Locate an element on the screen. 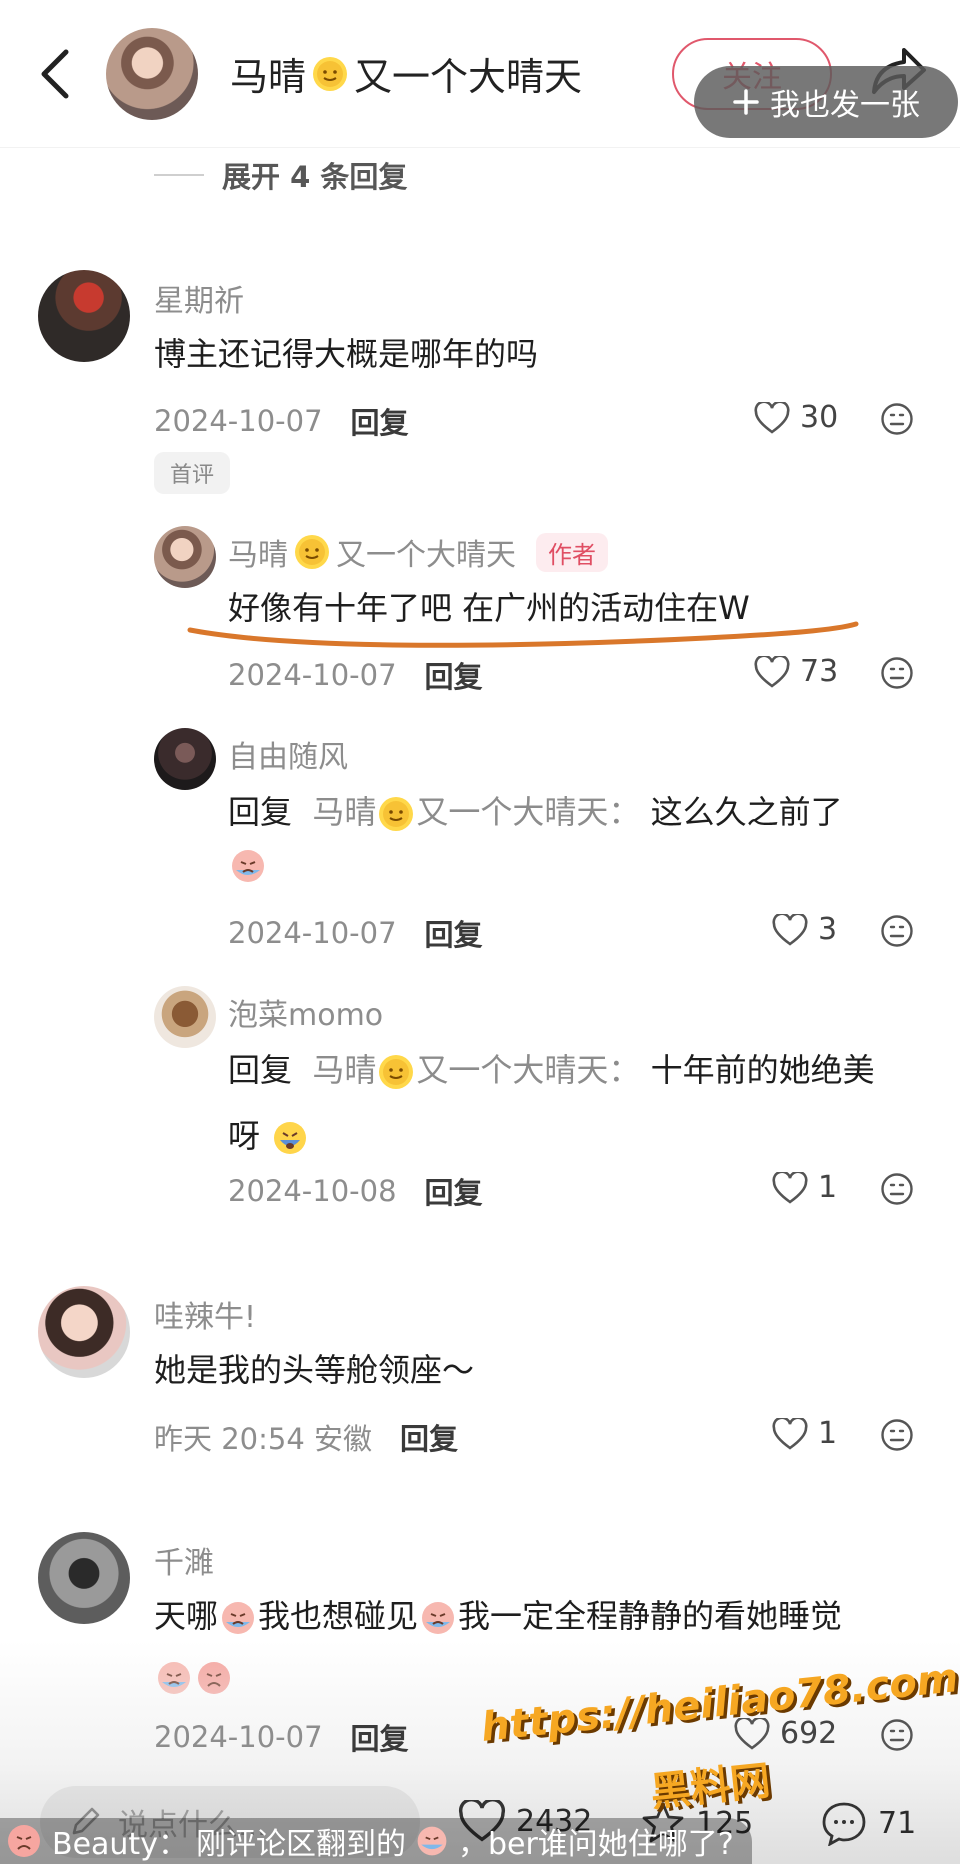 This screenshot has width=960, height=1864. danmaku-text: 刚评论区翻到的 is located at coordinates (300, 1844).